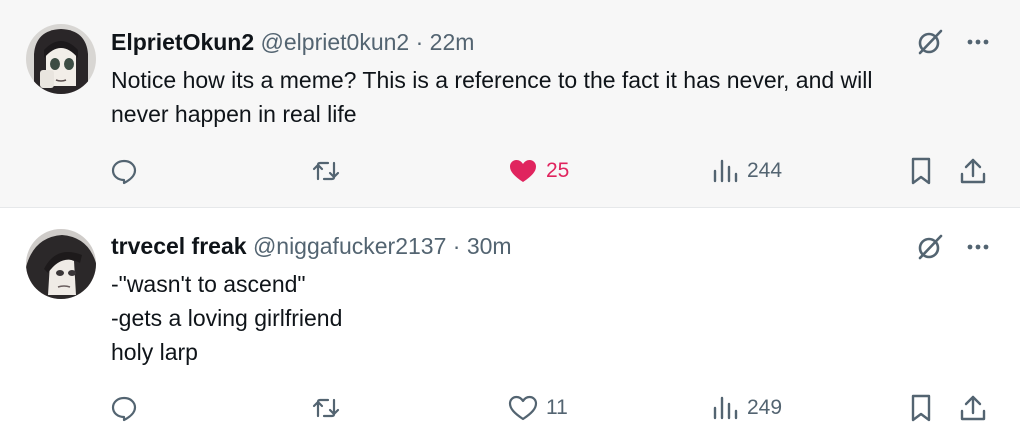 Image resolution: width=1020 pixels, height=446 pixels. What do you see at coordinates (182, 42) in the screenshot?
I see `display-name: ElprietOkun2` at bounding box center [182, 42].